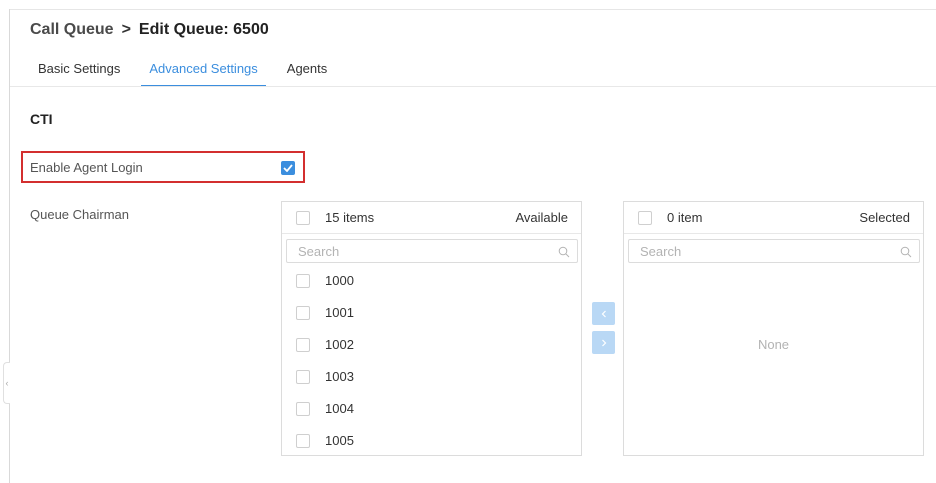 The width and height of the screenshot is (936, 483). What do you see at coordinates (303, 218) in the screenshot?
I see `available-select-all-checkbox` at bounding box center [303, 218].